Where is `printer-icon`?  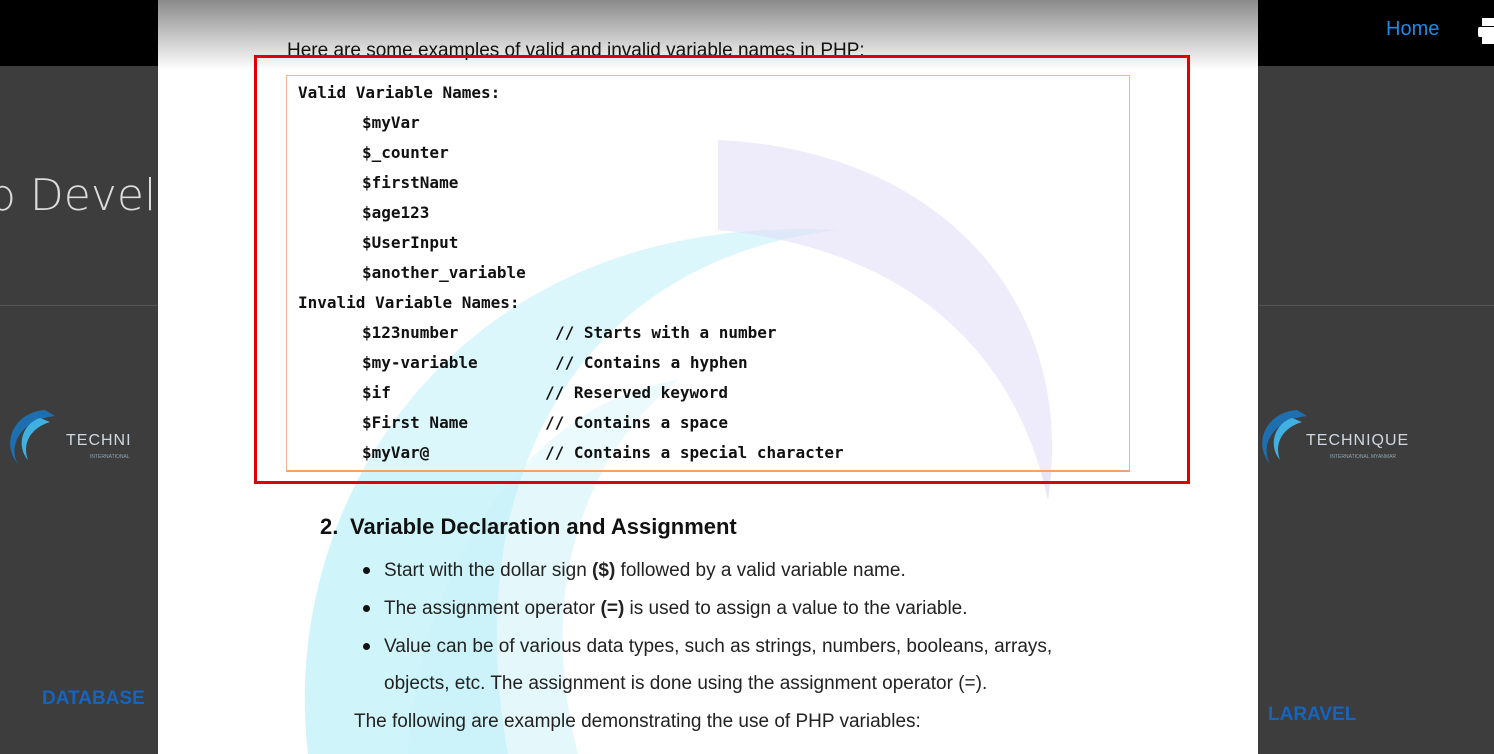
printer-icon is located at coordinates (1486, 31).